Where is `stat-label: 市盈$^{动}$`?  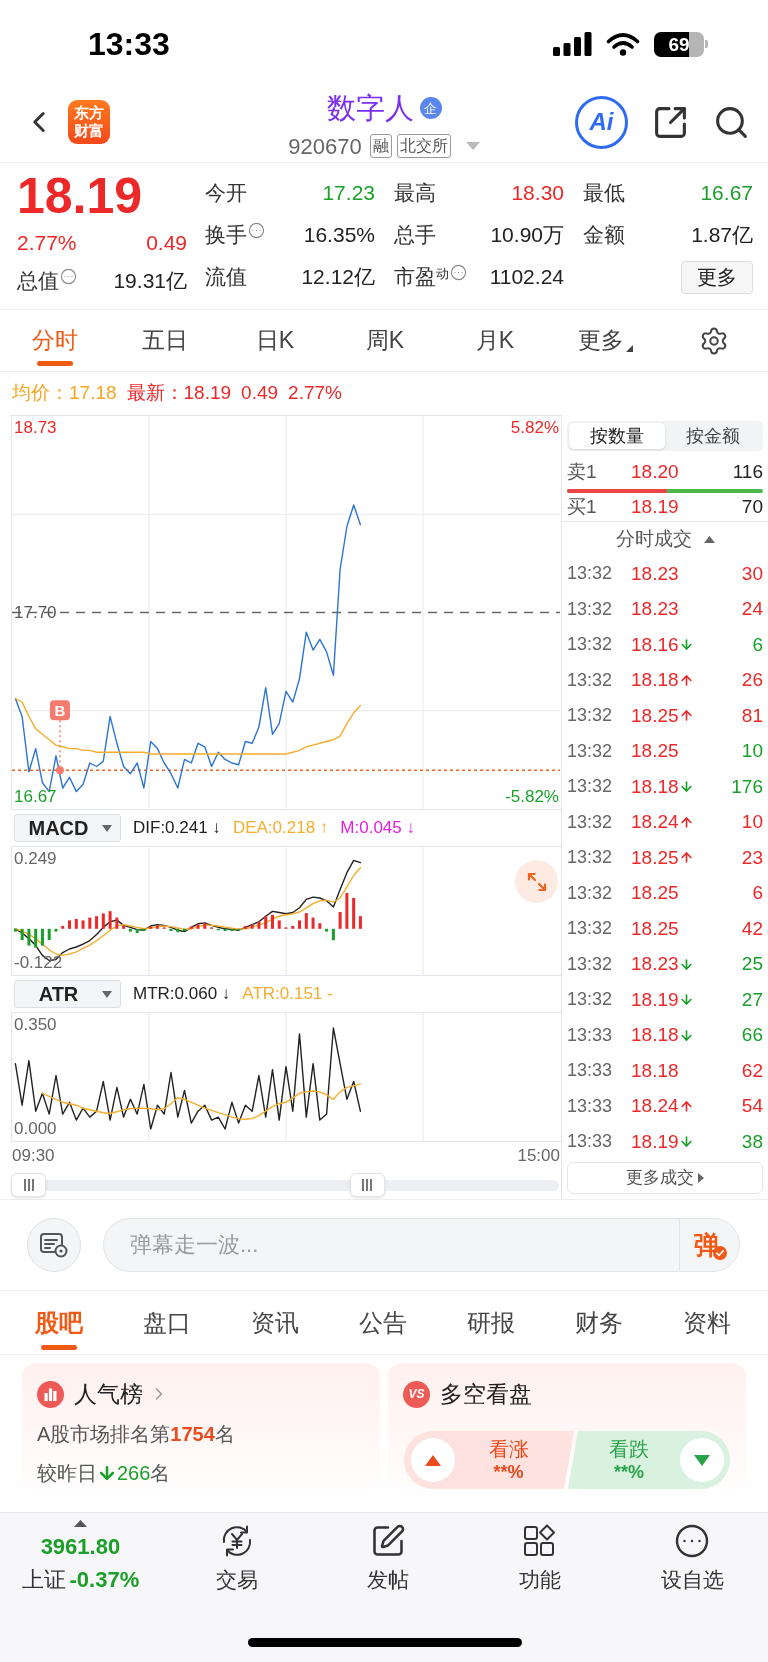 stat-label: 市盈$^{动}$ is located at coordinates (421, 277).